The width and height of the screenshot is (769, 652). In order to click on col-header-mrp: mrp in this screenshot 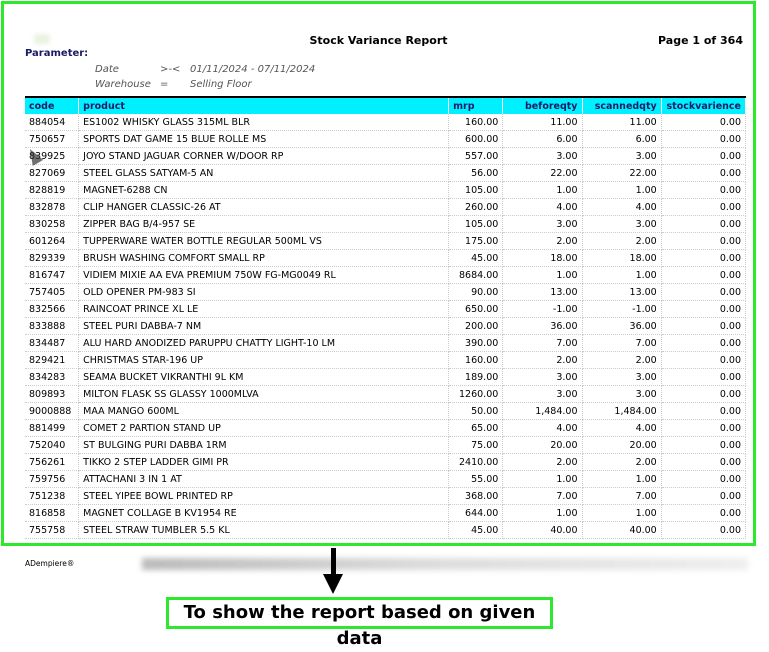, I will do `click(476, 105)`.